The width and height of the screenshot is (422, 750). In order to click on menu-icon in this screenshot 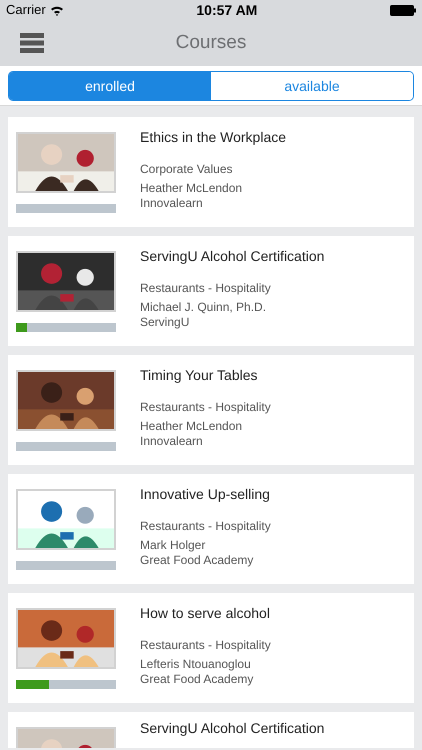, I will do `click(32, 43)`.